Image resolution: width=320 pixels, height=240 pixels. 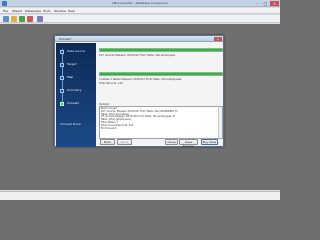 What do you see at coordinates (72, 64) in the screenshot?
I see `step-label: Target` at bounding box center [72, 64].